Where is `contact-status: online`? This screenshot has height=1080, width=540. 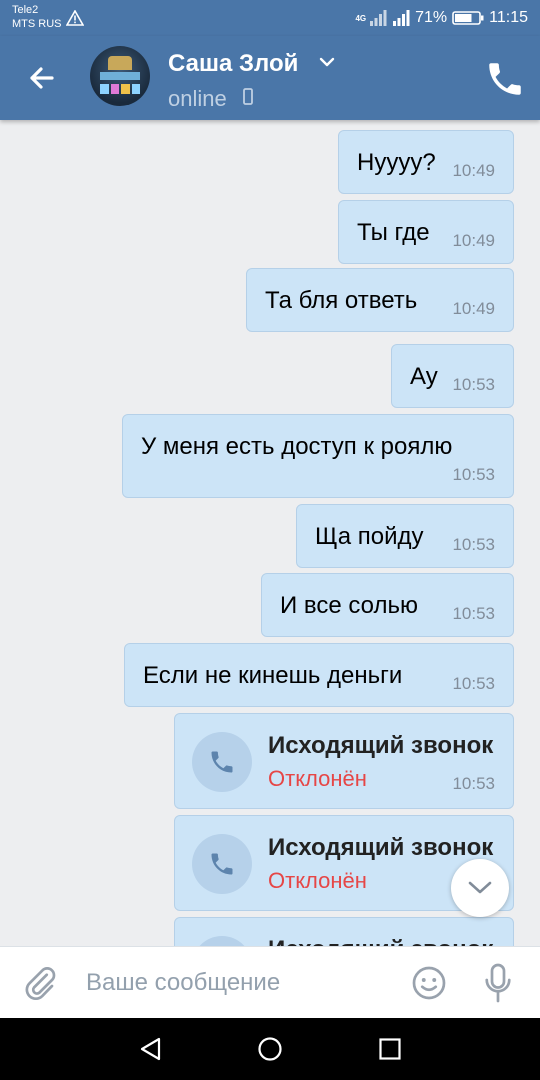 contact-status: online is located at coordinates (197, 98).